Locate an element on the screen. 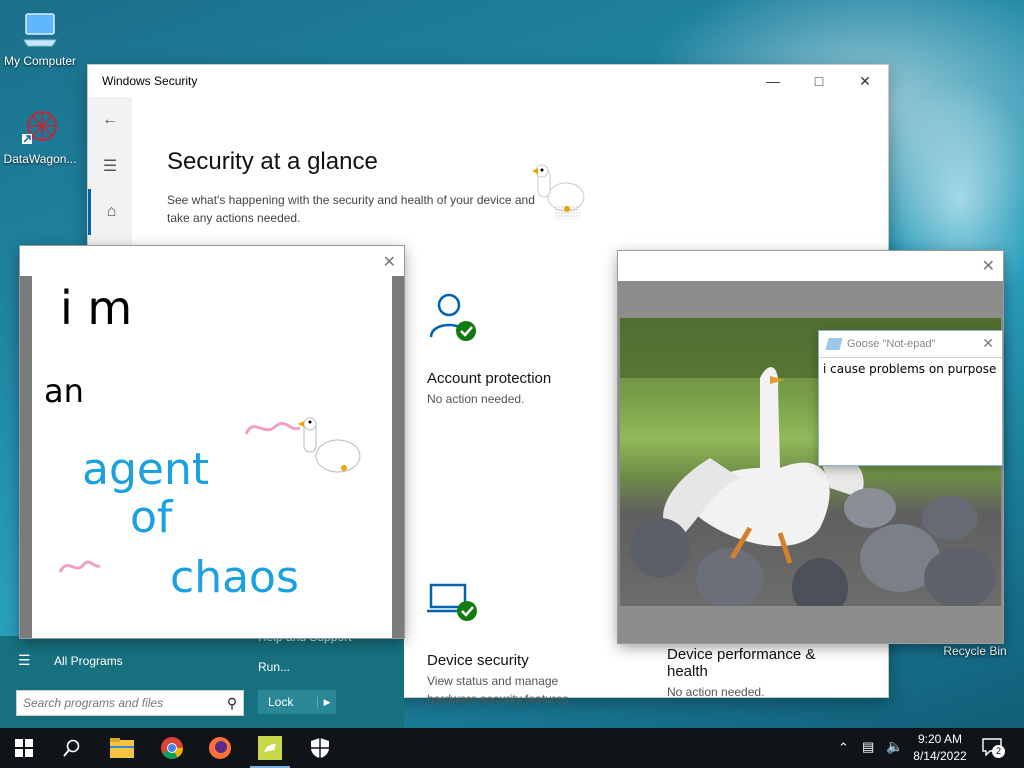  windows-logo-icon is located at coordinates (24, 748).